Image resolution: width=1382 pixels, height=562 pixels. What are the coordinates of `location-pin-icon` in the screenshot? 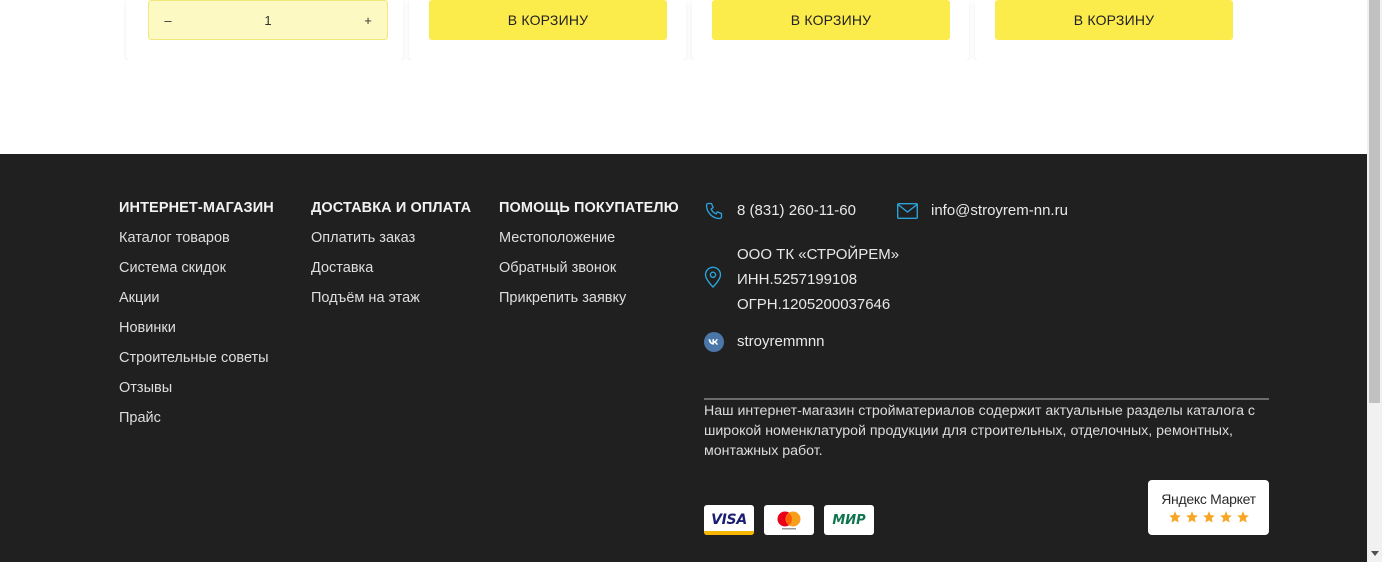 It's located at (713, 277).